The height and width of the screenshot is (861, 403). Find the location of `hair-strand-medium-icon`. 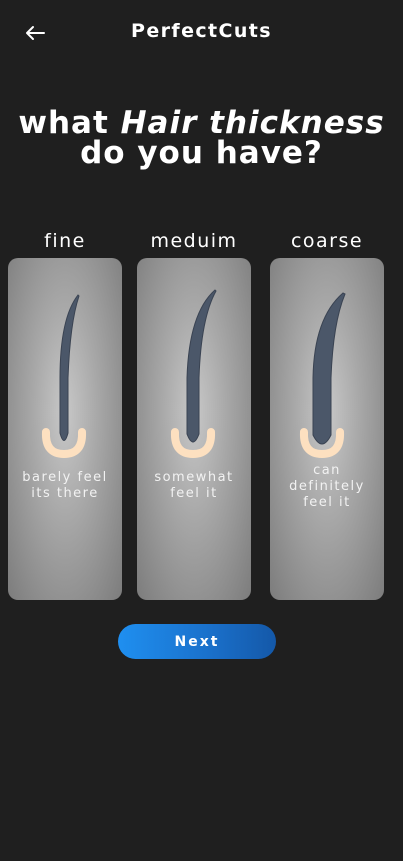

hair-strand-medium-icon is located at coordinates (193, 374).